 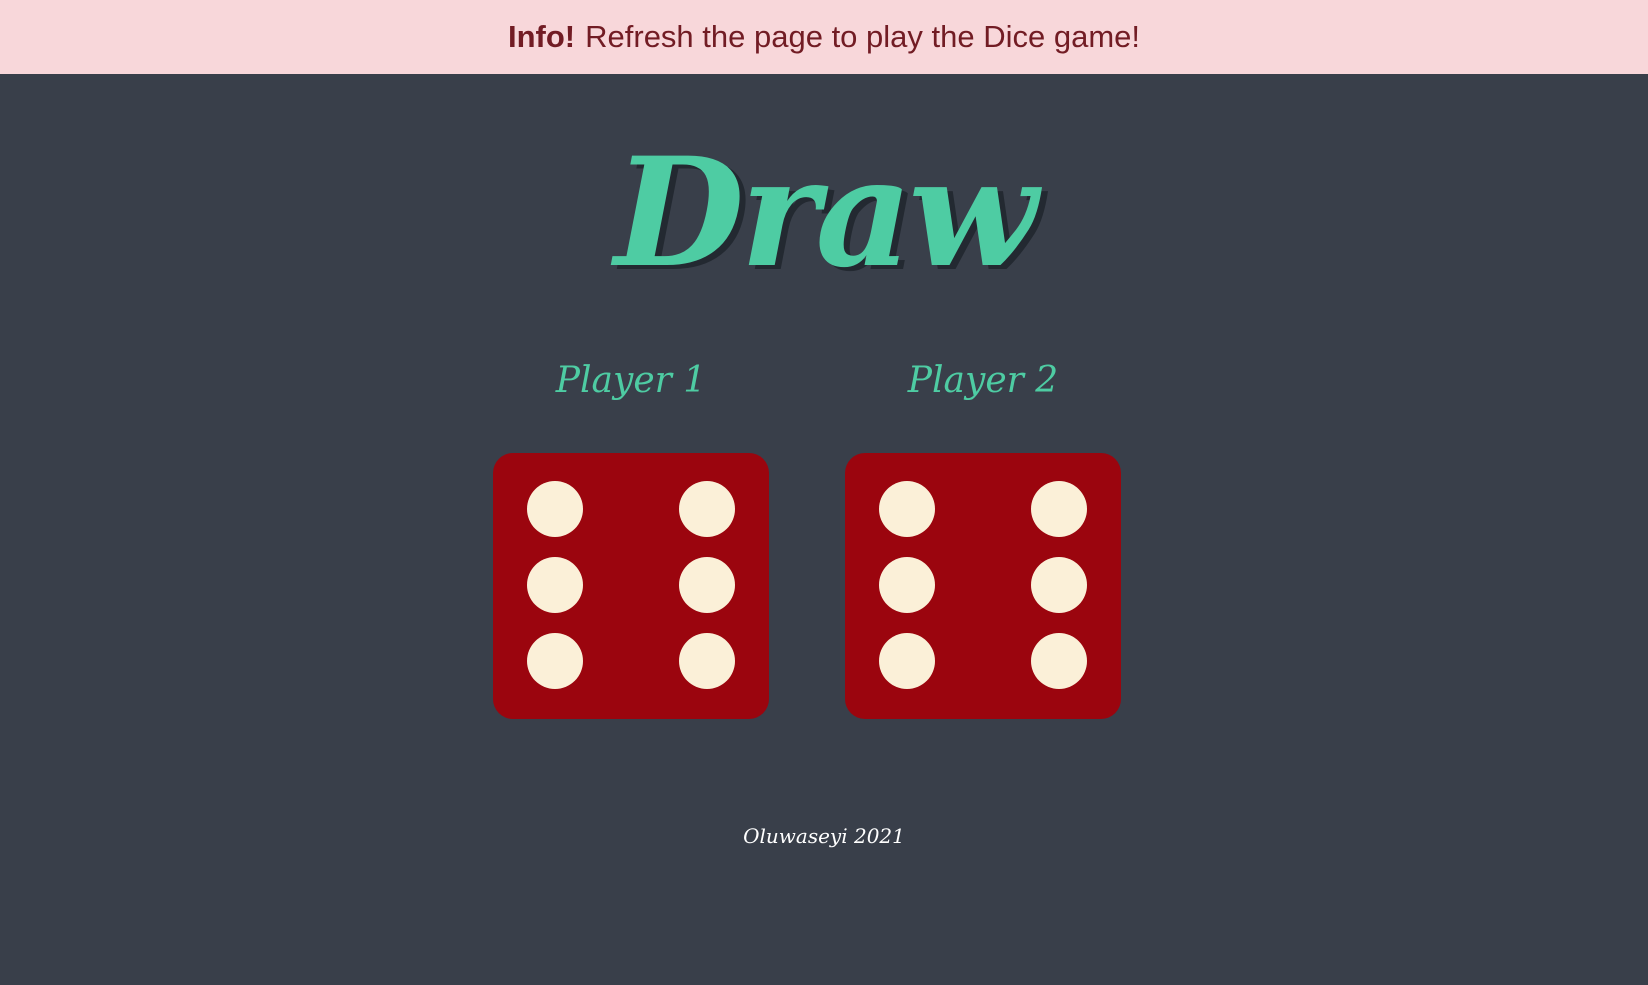 I want to click on player-1-label: Player 1, so click(x=631, y=380).